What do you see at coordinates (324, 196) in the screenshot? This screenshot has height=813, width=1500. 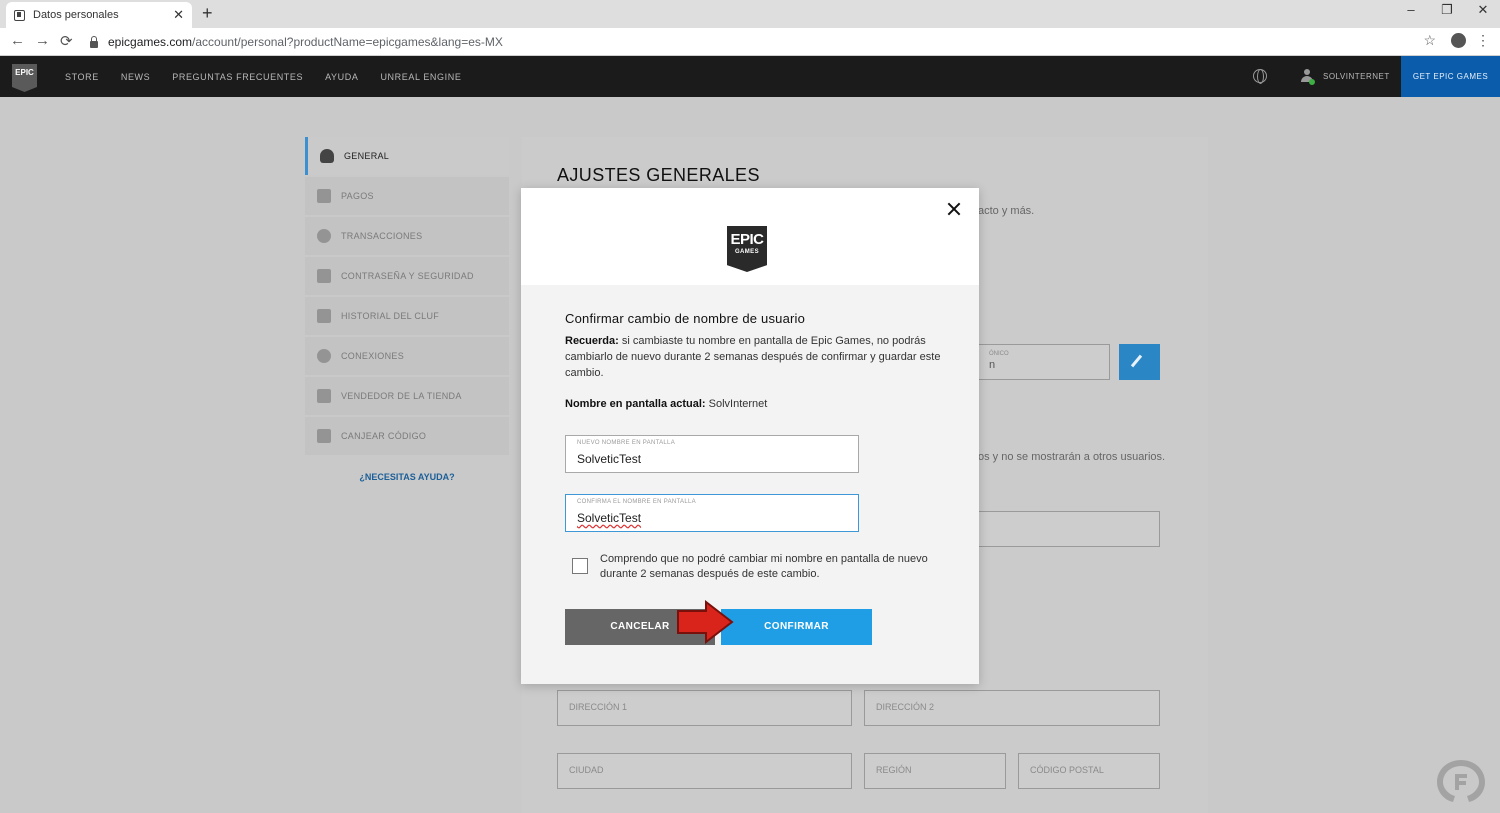 I see `payment-icon` at bounding box center [324, 196].